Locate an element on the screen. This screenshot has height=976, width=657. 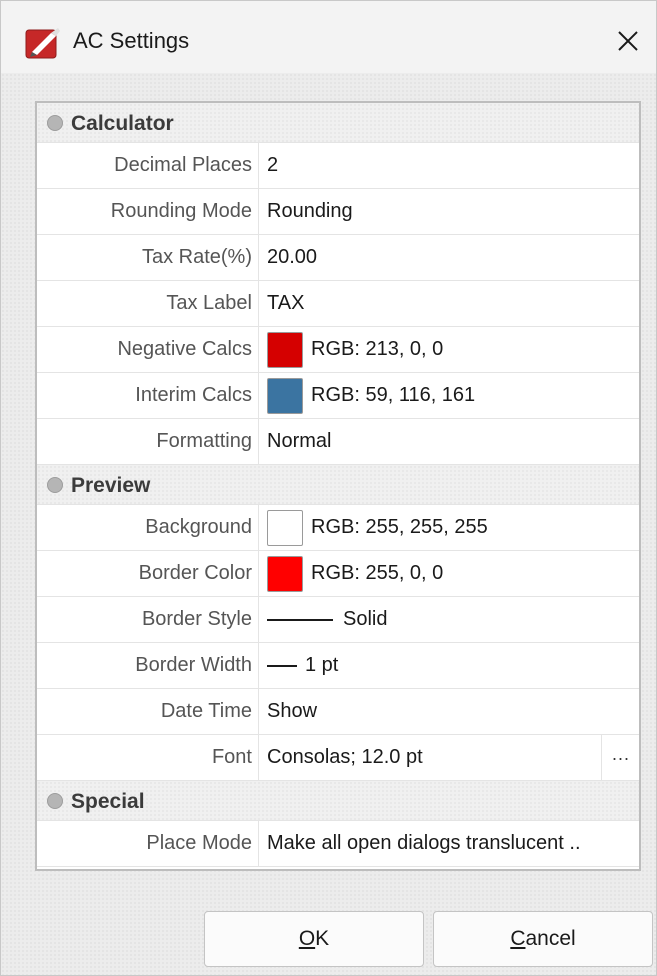
property-row-interim-calcs: Interim Calcs RGB: 59, 116, 161 is located at coordinates (338, 396).